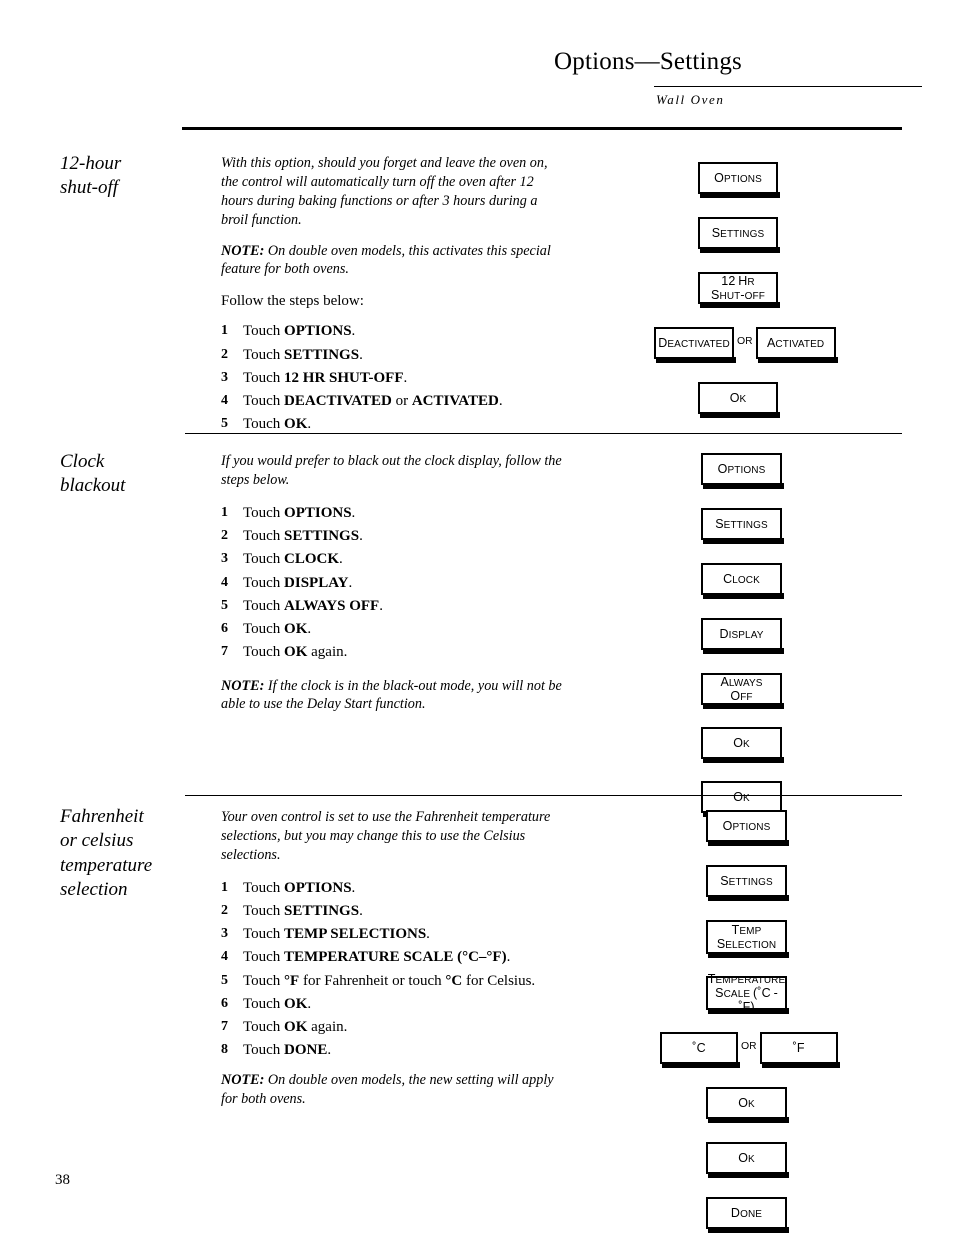 The width and height of the screenshot is (954, 1235). Describe the element at coordinates (94, 889) in the screenshot. I see `heading-line: selection` at that location.